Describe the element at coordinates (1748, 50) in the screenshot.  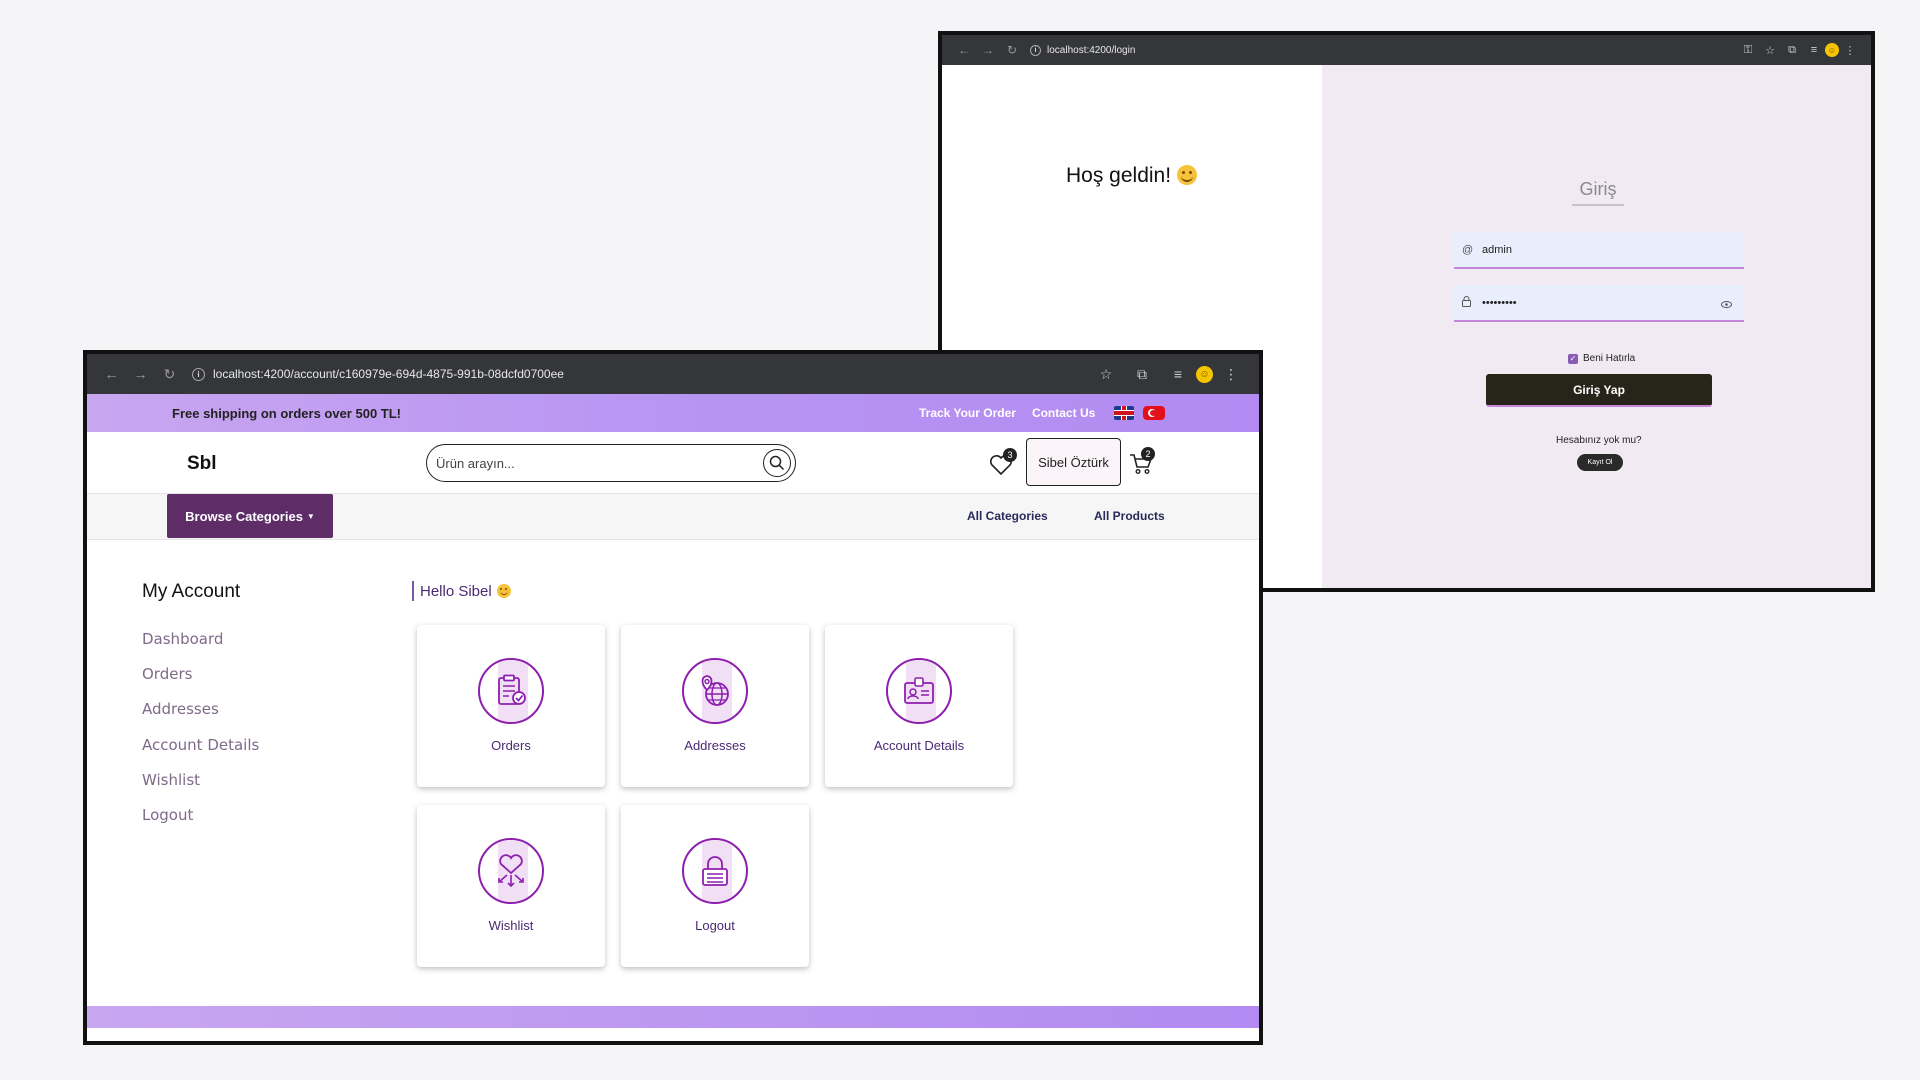
I see `key-icon: ⚿` at that location.